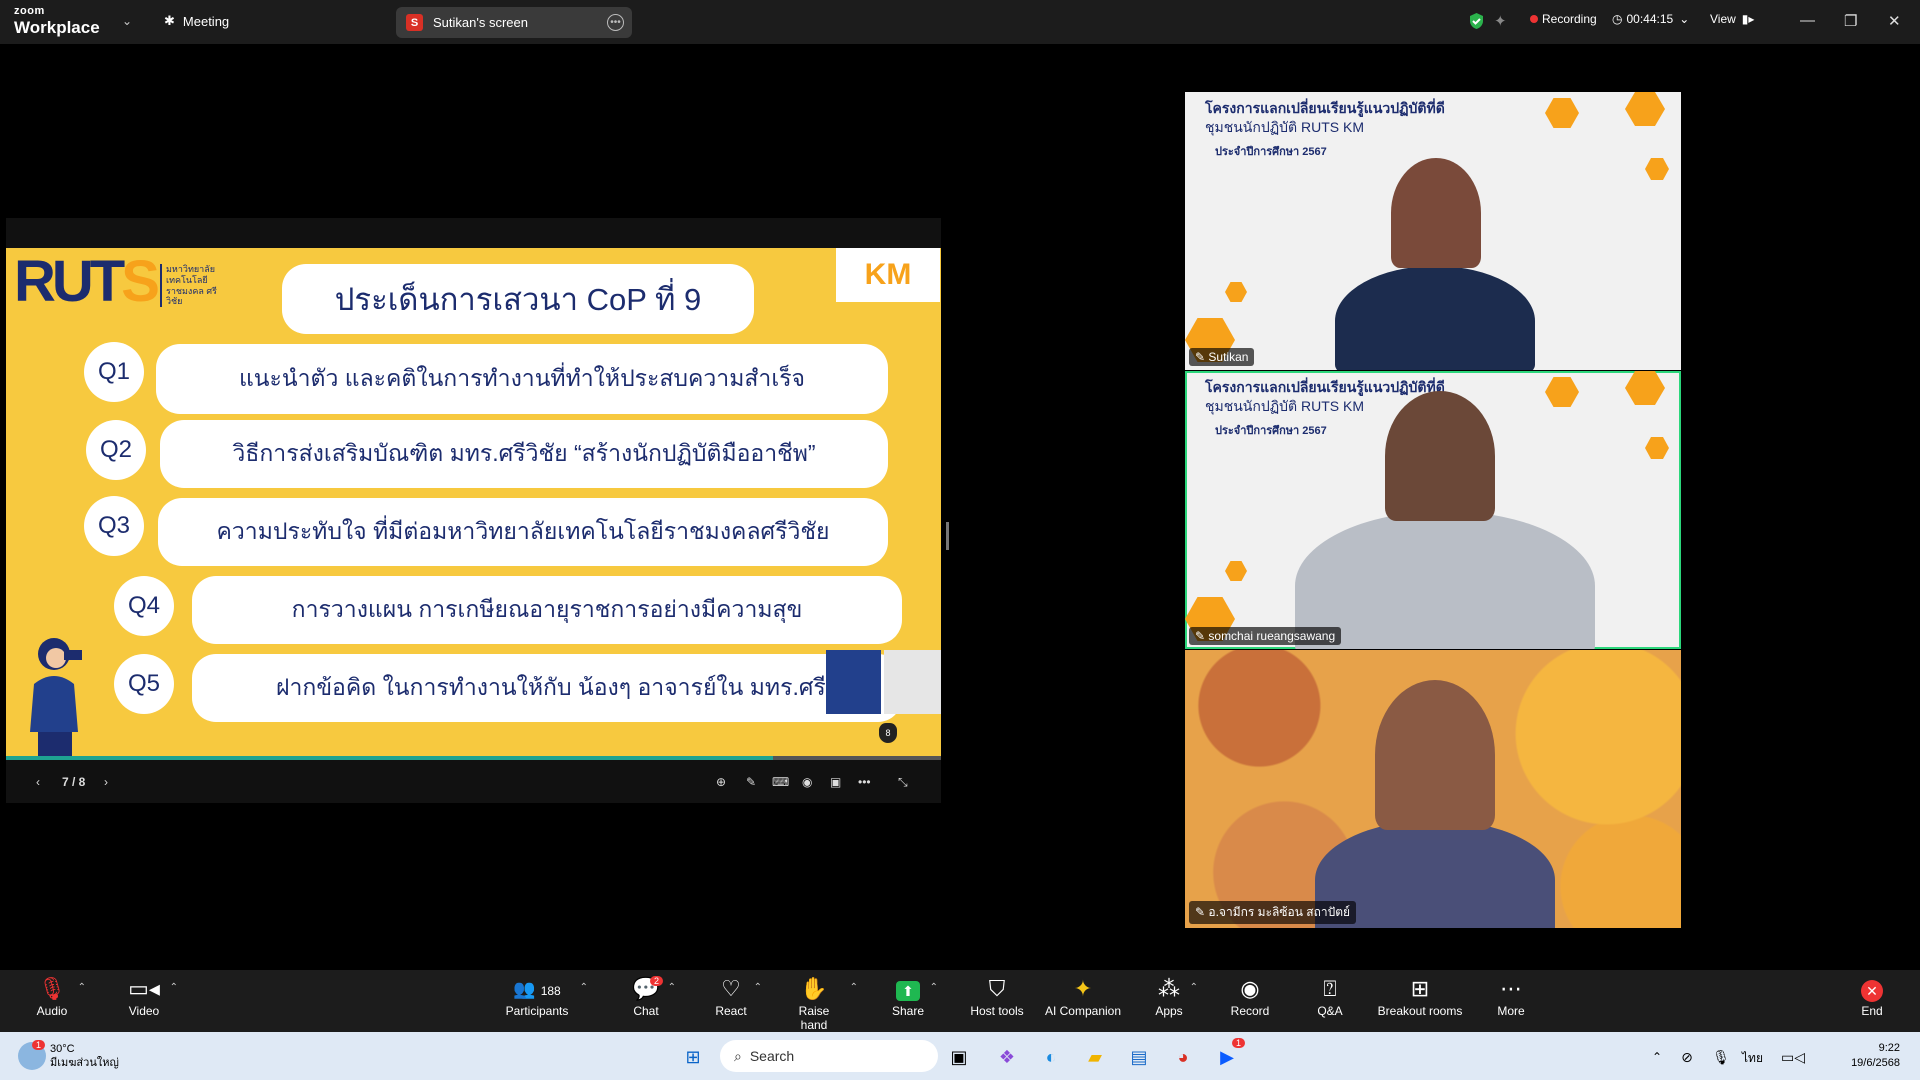 This screenshot has height=1080, width=1920. I want to click on breakout-rooms-button: ⊞ Breakout rooms, so click(1420, 997).